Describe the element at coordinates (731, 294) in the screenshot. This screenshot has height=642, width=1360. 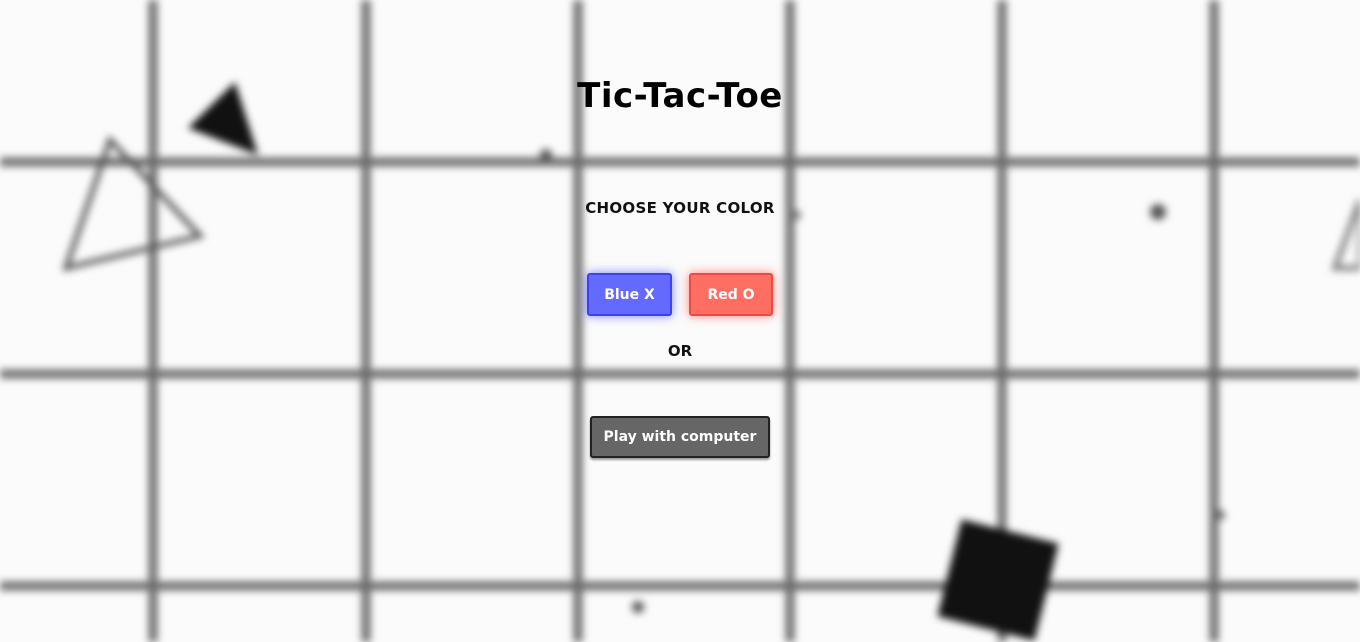
I see `red-o-button: Red O` at that location.